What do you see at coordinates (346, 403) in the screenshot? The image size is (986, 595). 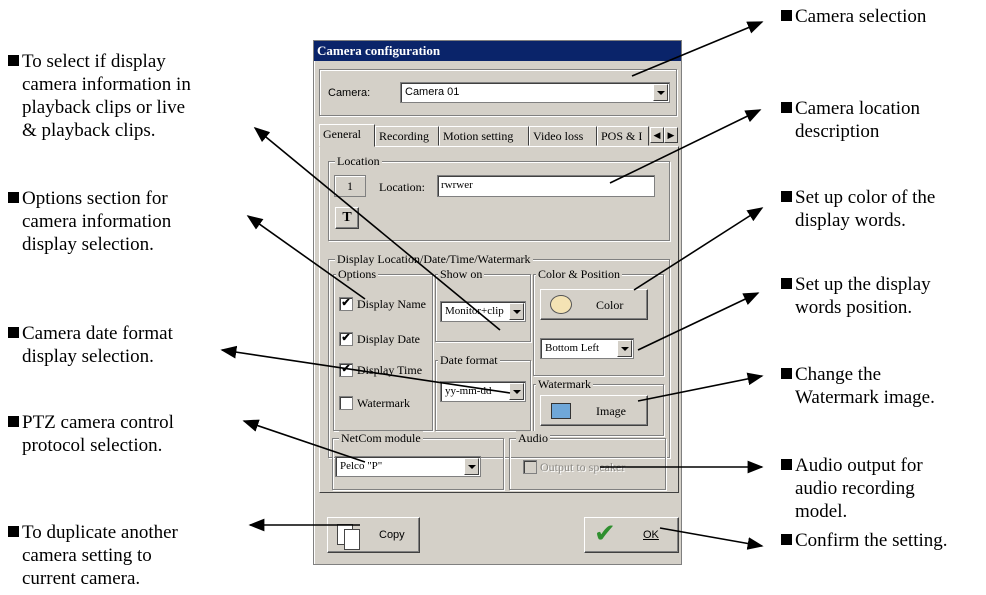 I see `watermark-checkbox` at bounding box center [346, 403].